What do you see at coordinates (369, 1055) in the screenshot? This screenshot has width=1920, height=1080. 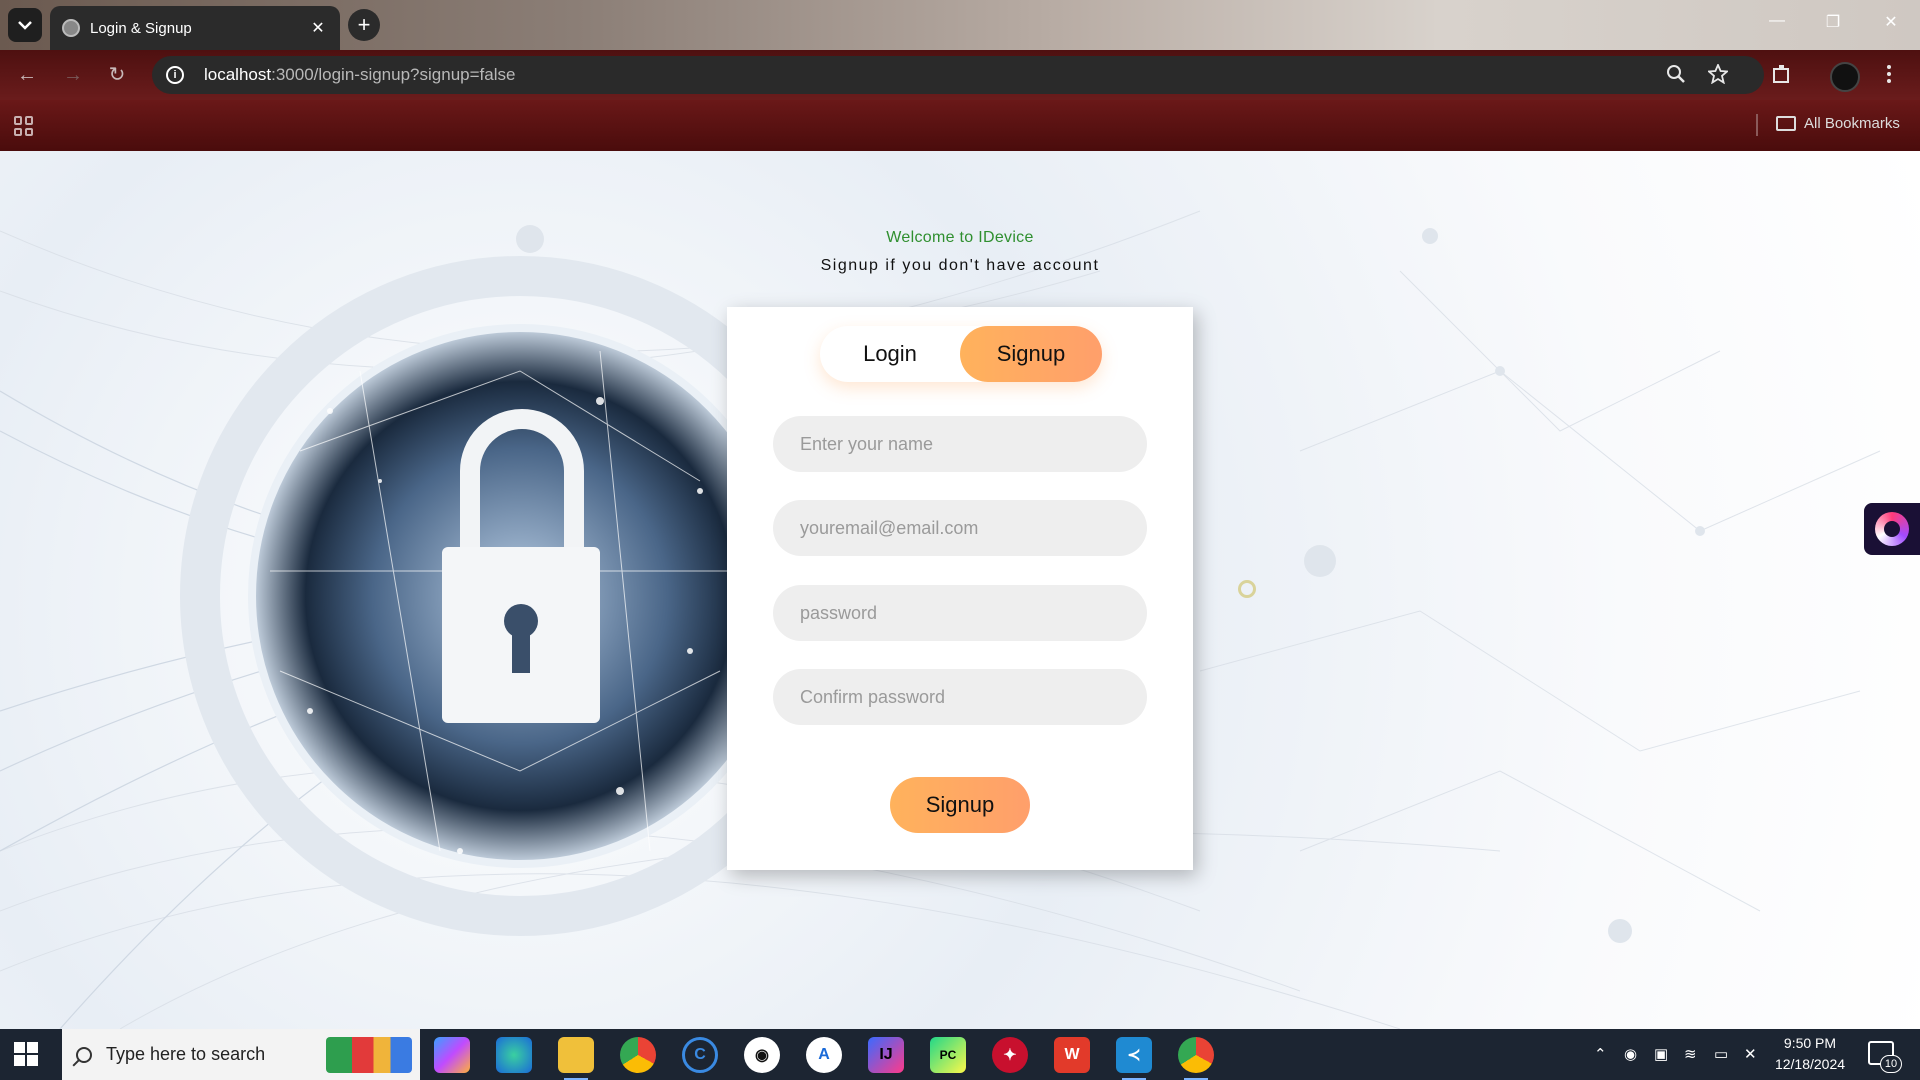 I see `search-highlight-gifts-icon` at bounding box center [369, 1055].